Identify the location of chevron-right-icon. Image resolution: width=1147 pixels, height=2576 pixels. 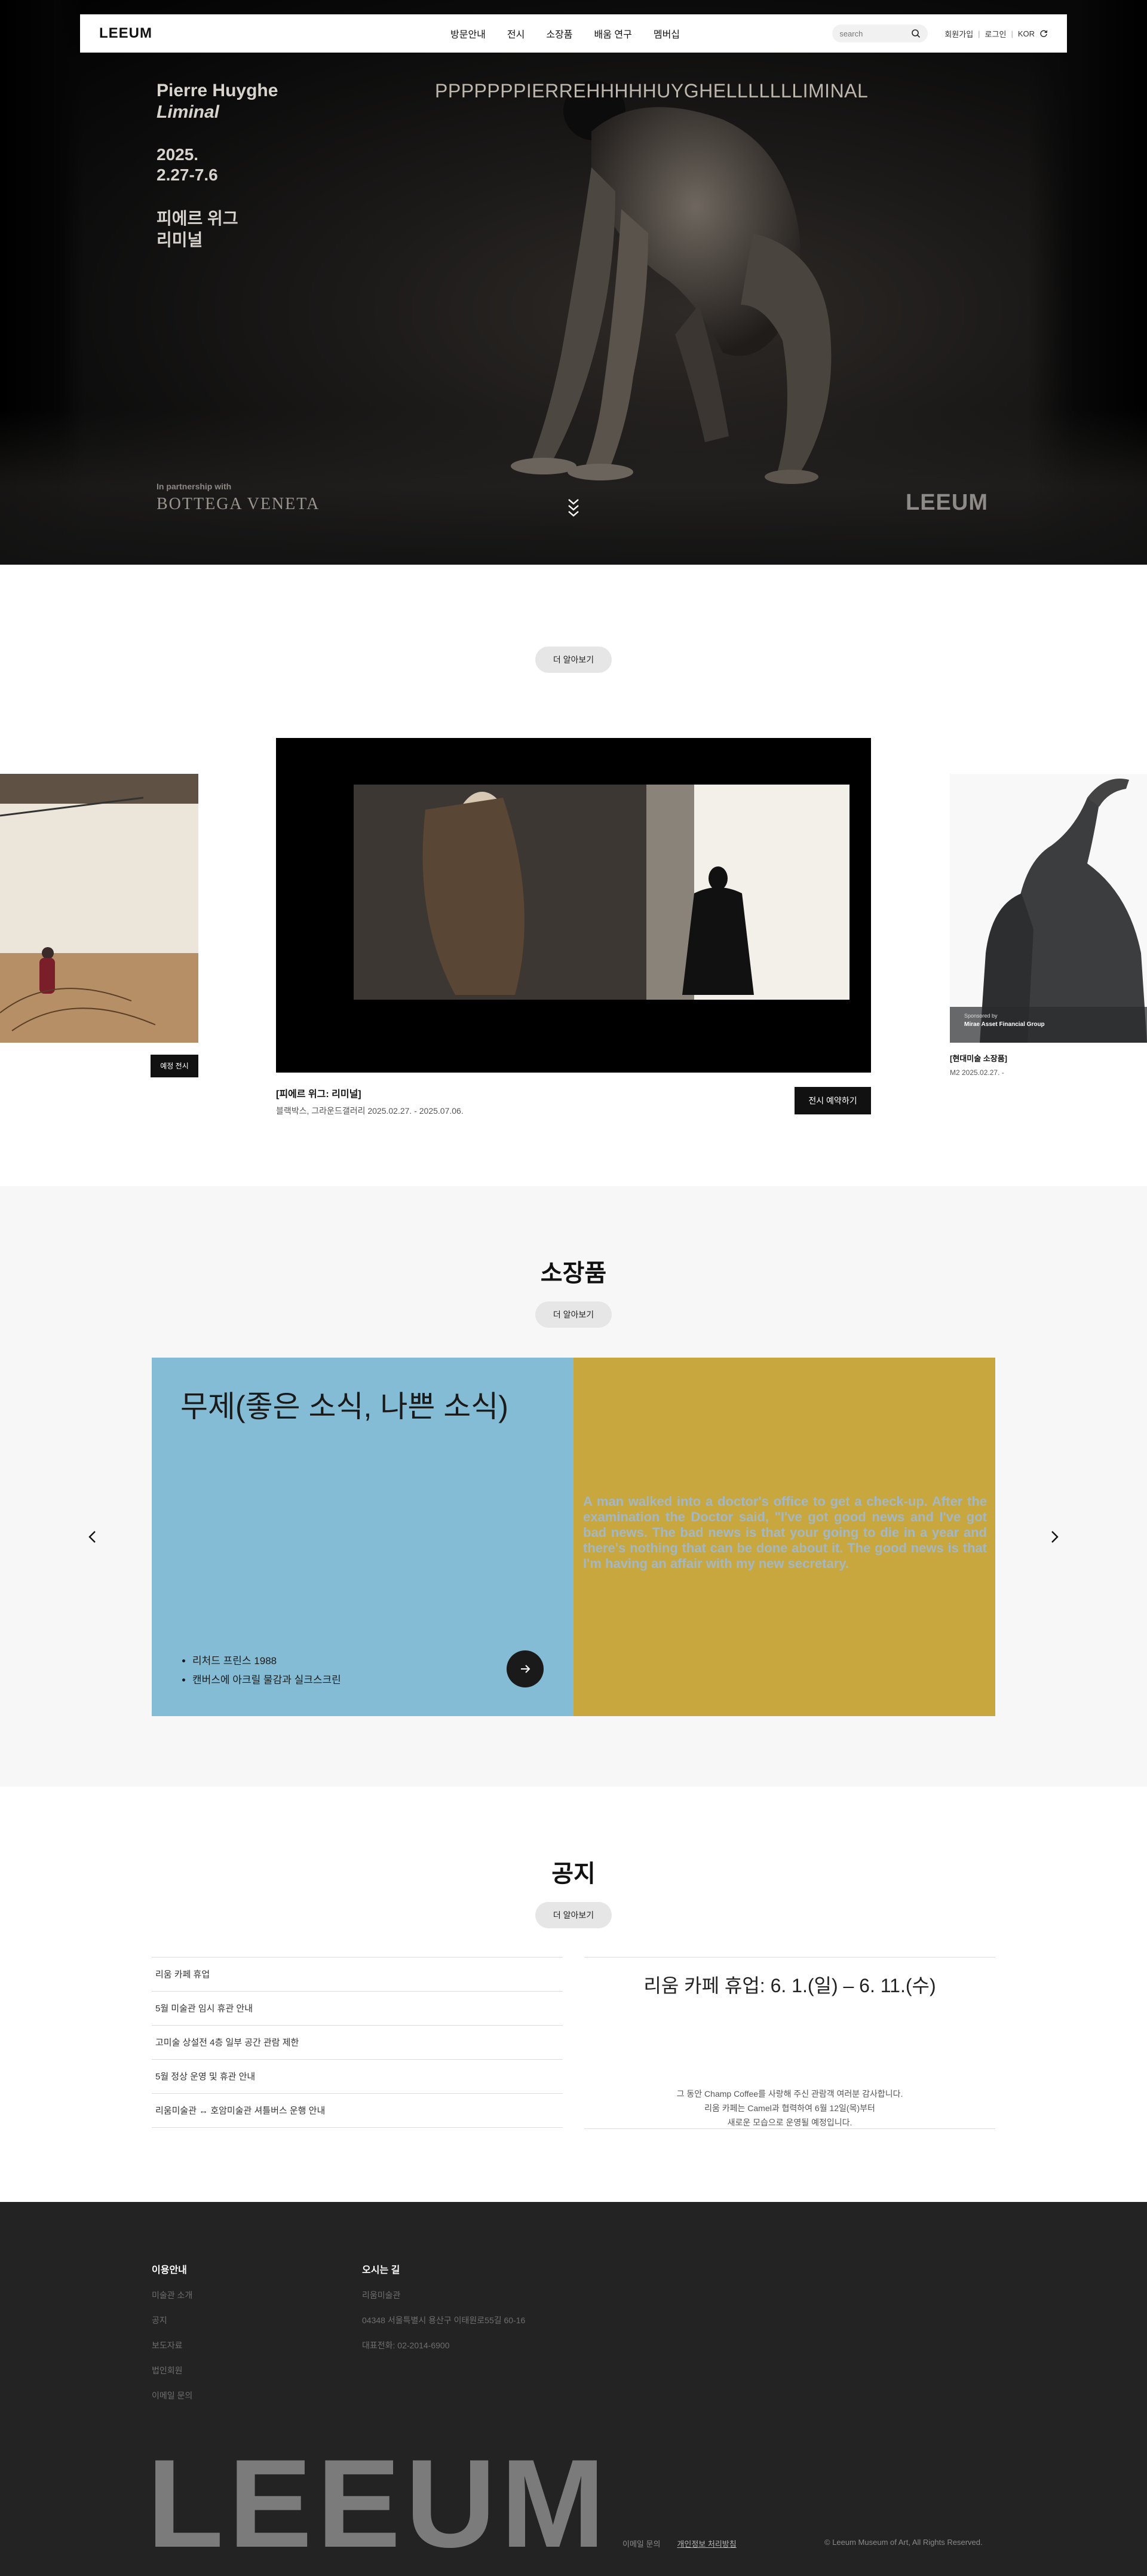
(1054, 1537).